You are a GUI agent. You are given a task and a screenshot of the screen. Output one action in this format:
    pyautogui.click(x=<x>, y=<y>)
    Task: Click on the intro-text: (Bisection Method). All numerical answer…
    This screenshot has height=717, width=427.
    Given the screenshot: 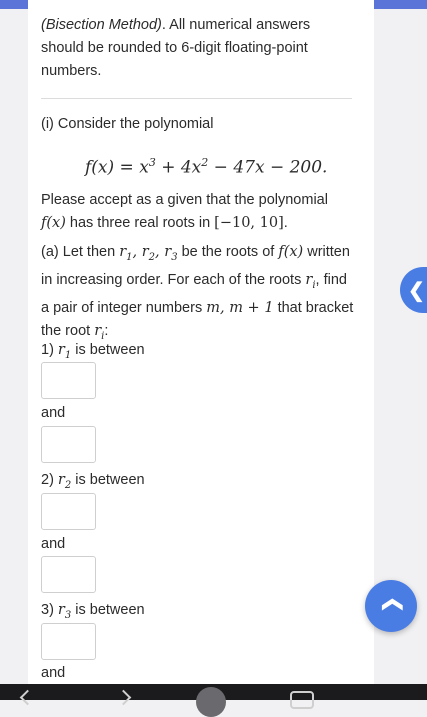 What is the action you would take?
    pyautogui.click(x=176, y=48)
    